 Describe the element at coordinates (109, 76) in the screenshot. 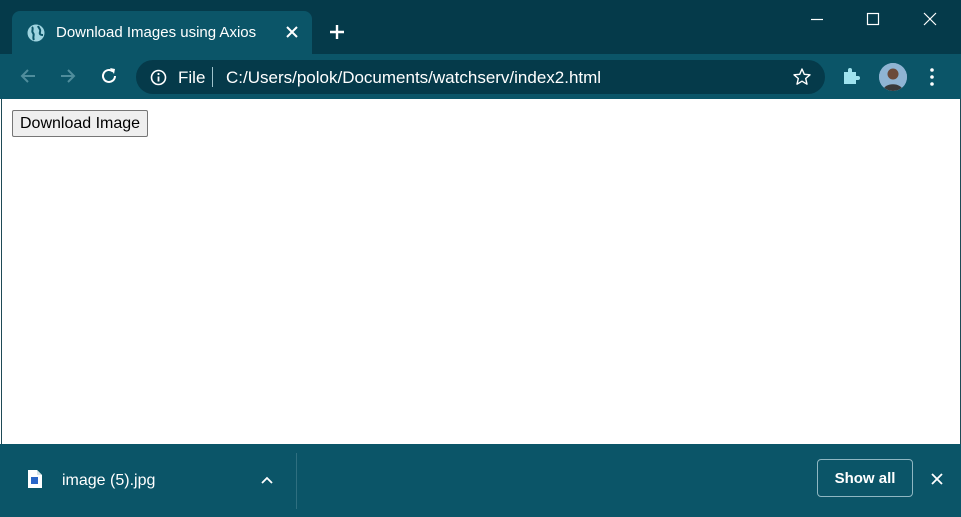

I see `reload-icon` at that location.